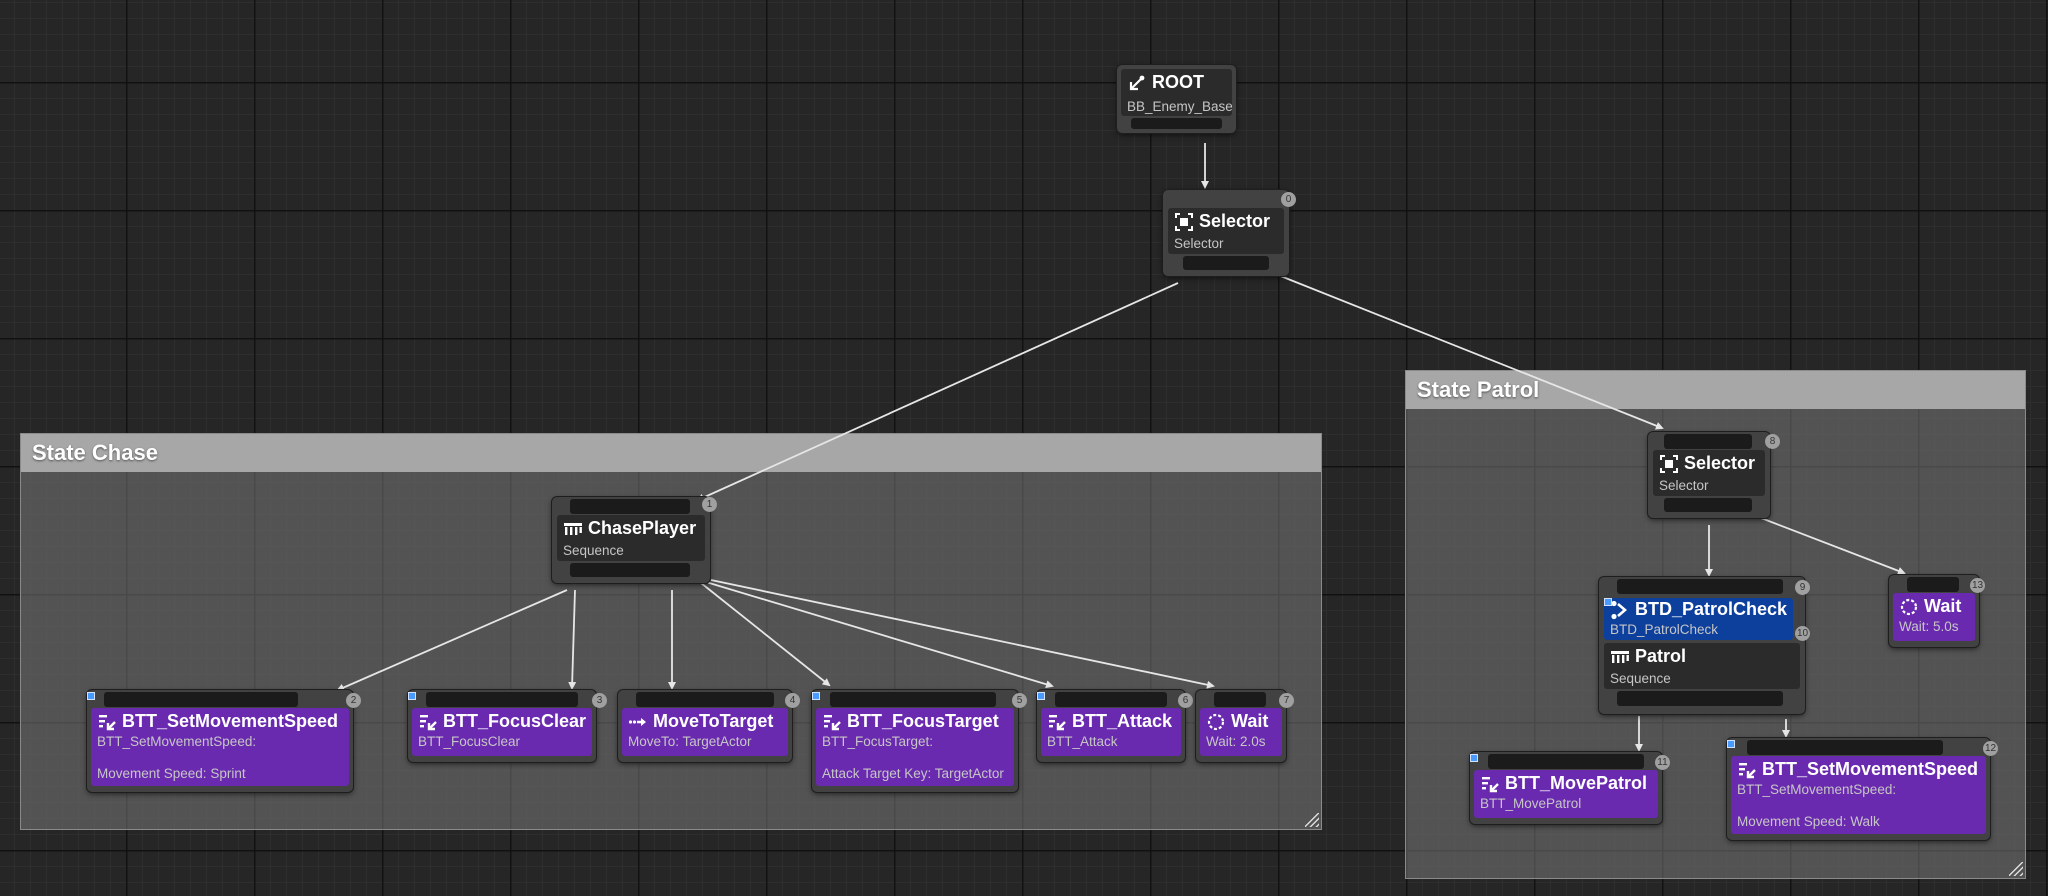 The image size is (2048, 896). I want to click on node-title-row: ChasePlayer, so click(629, 528).